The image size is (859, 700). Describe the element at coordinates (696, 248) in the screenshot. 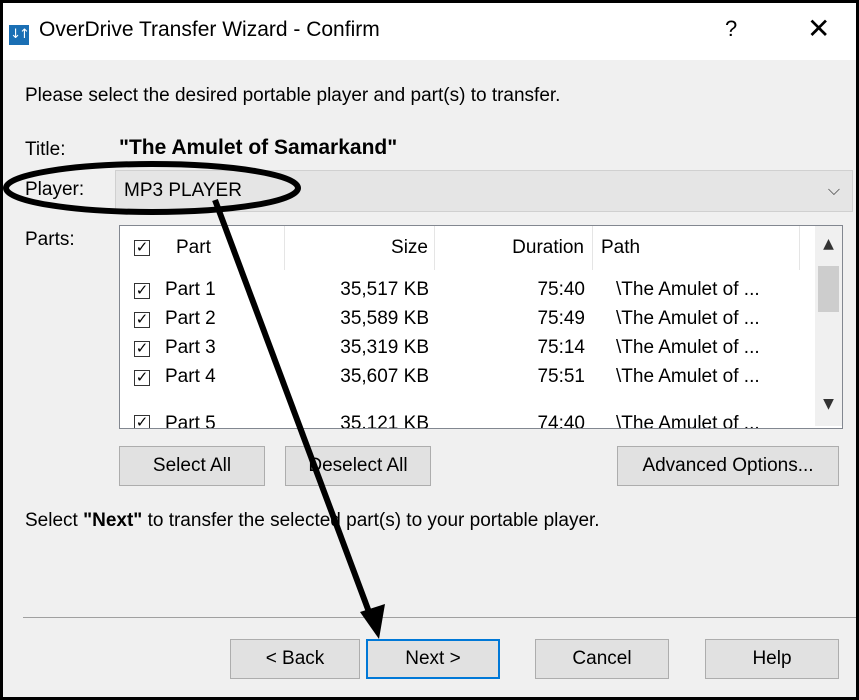

I see `column-header-path: Path` at that location.